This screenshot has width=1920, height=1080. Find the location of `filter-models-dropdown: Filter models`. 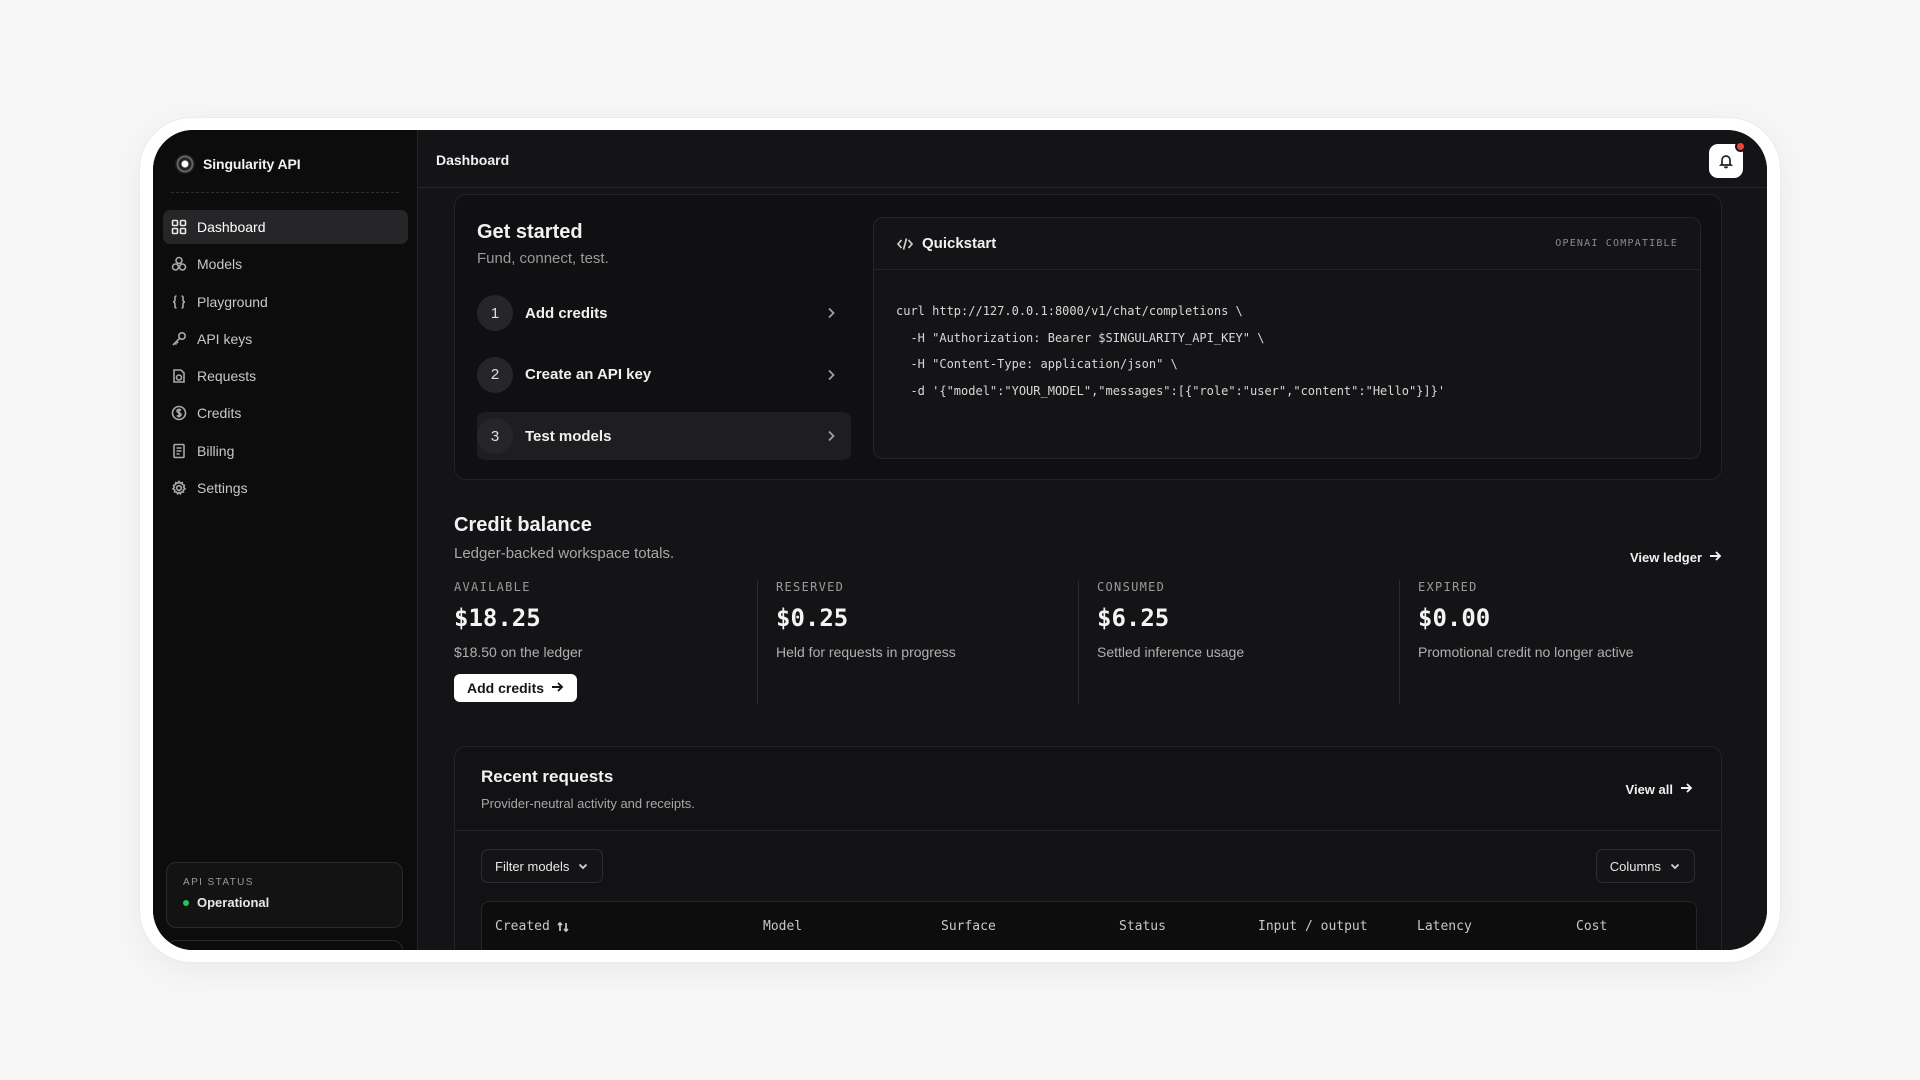

filter-models-dropdown: Filter models is located at coordinates (542, 866).